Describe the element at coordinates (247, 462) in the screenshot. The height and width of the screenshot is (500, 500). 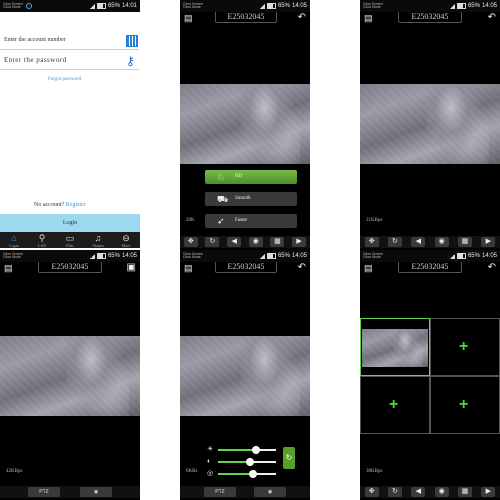
I see `contrast-slider` at that location.